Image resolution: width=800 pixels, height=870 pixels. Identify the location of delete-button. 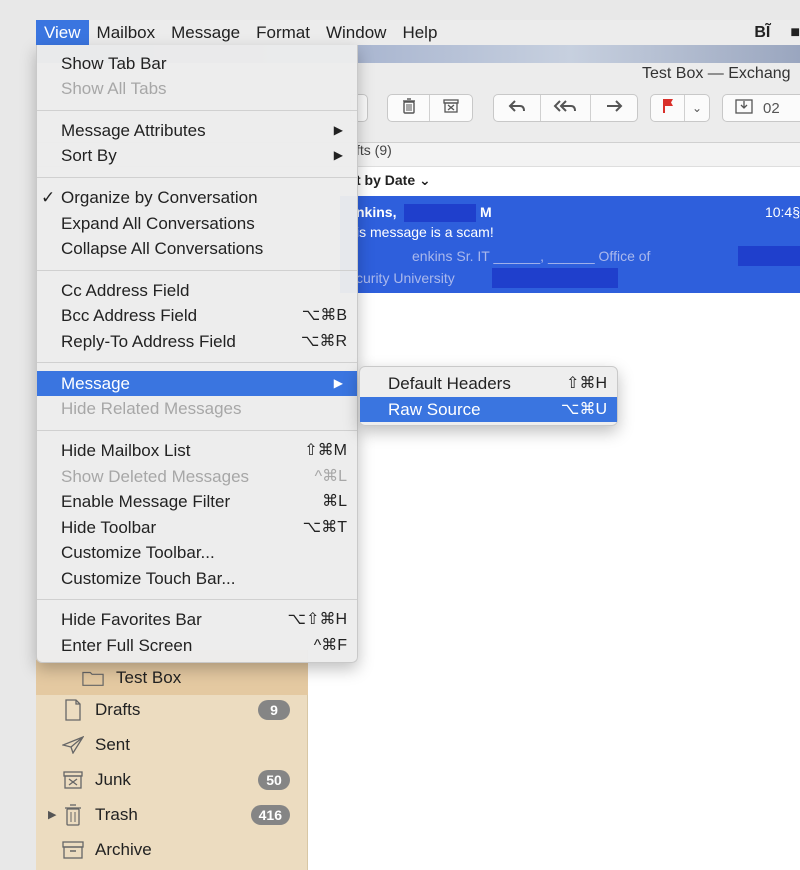
(409, 108).